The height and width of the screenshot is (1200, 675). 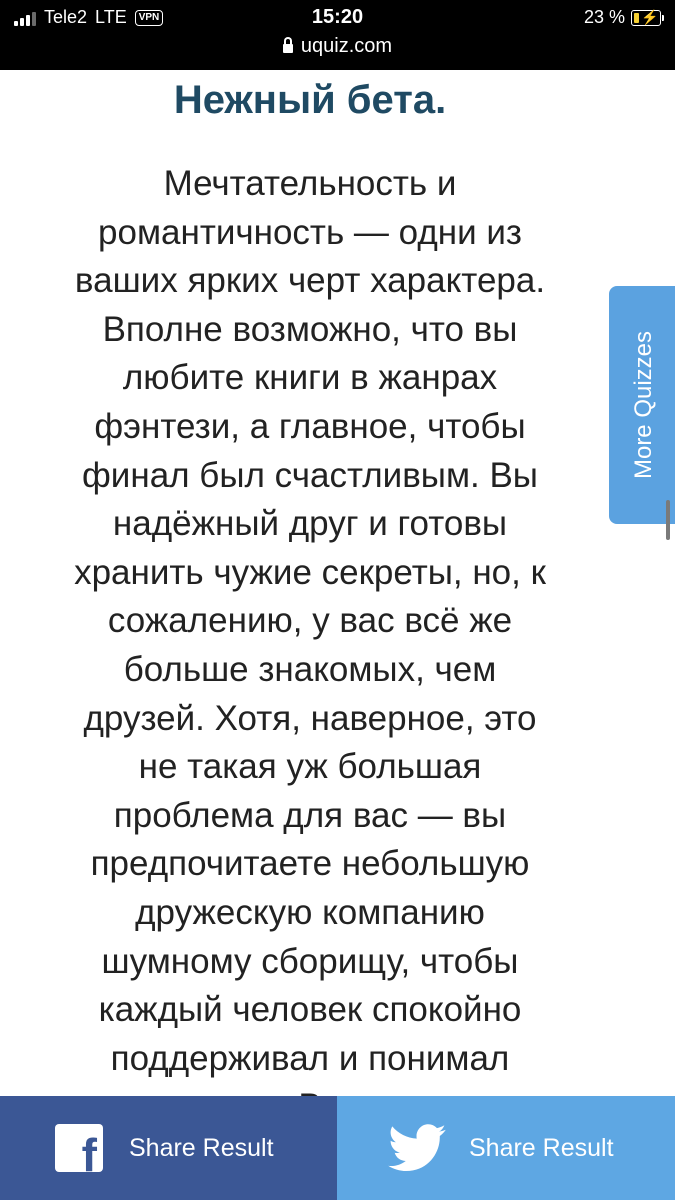 What do you see at coordinates (310, 912) in the screenshot?
I see `description-line: дружескую компанию` at bounding box center [310, 912].